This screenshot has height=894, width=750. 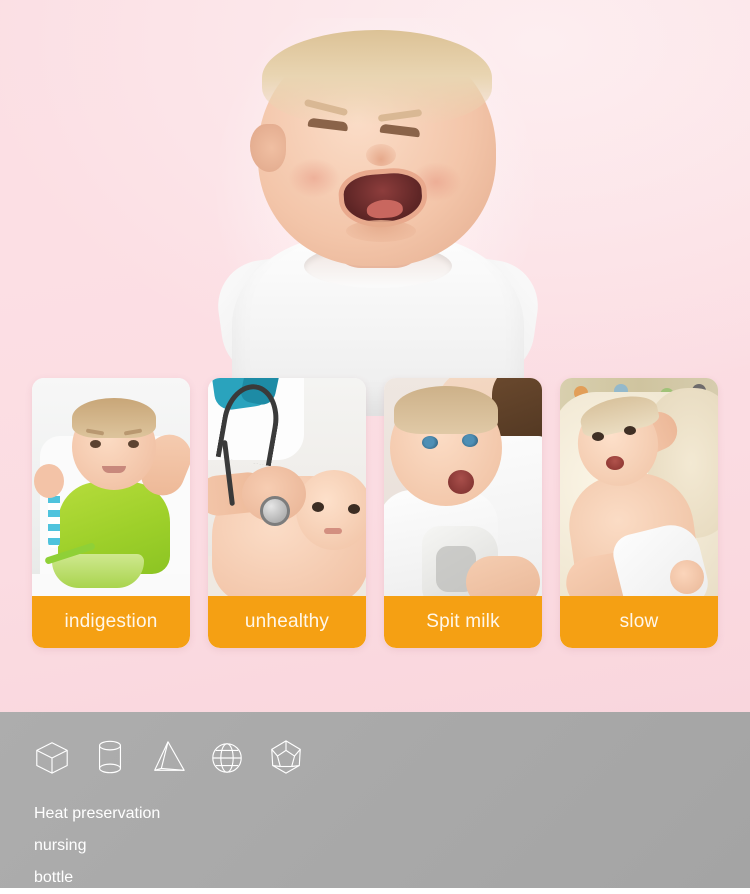 I want to click on symptom-card-spit-milk: Spit milk, so click(x=463, y=513).